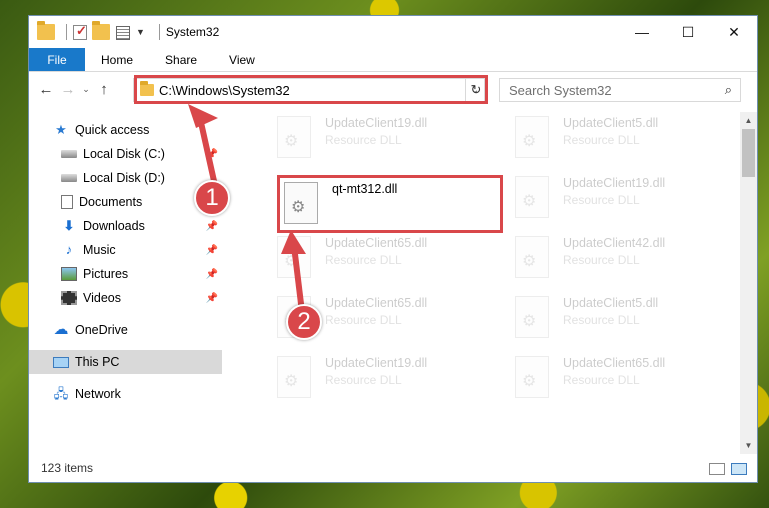  What do you see at coordinates (212, 198) in the screenshot?
I see `callout-1-badge: 1` at bounding box center [212, 198].